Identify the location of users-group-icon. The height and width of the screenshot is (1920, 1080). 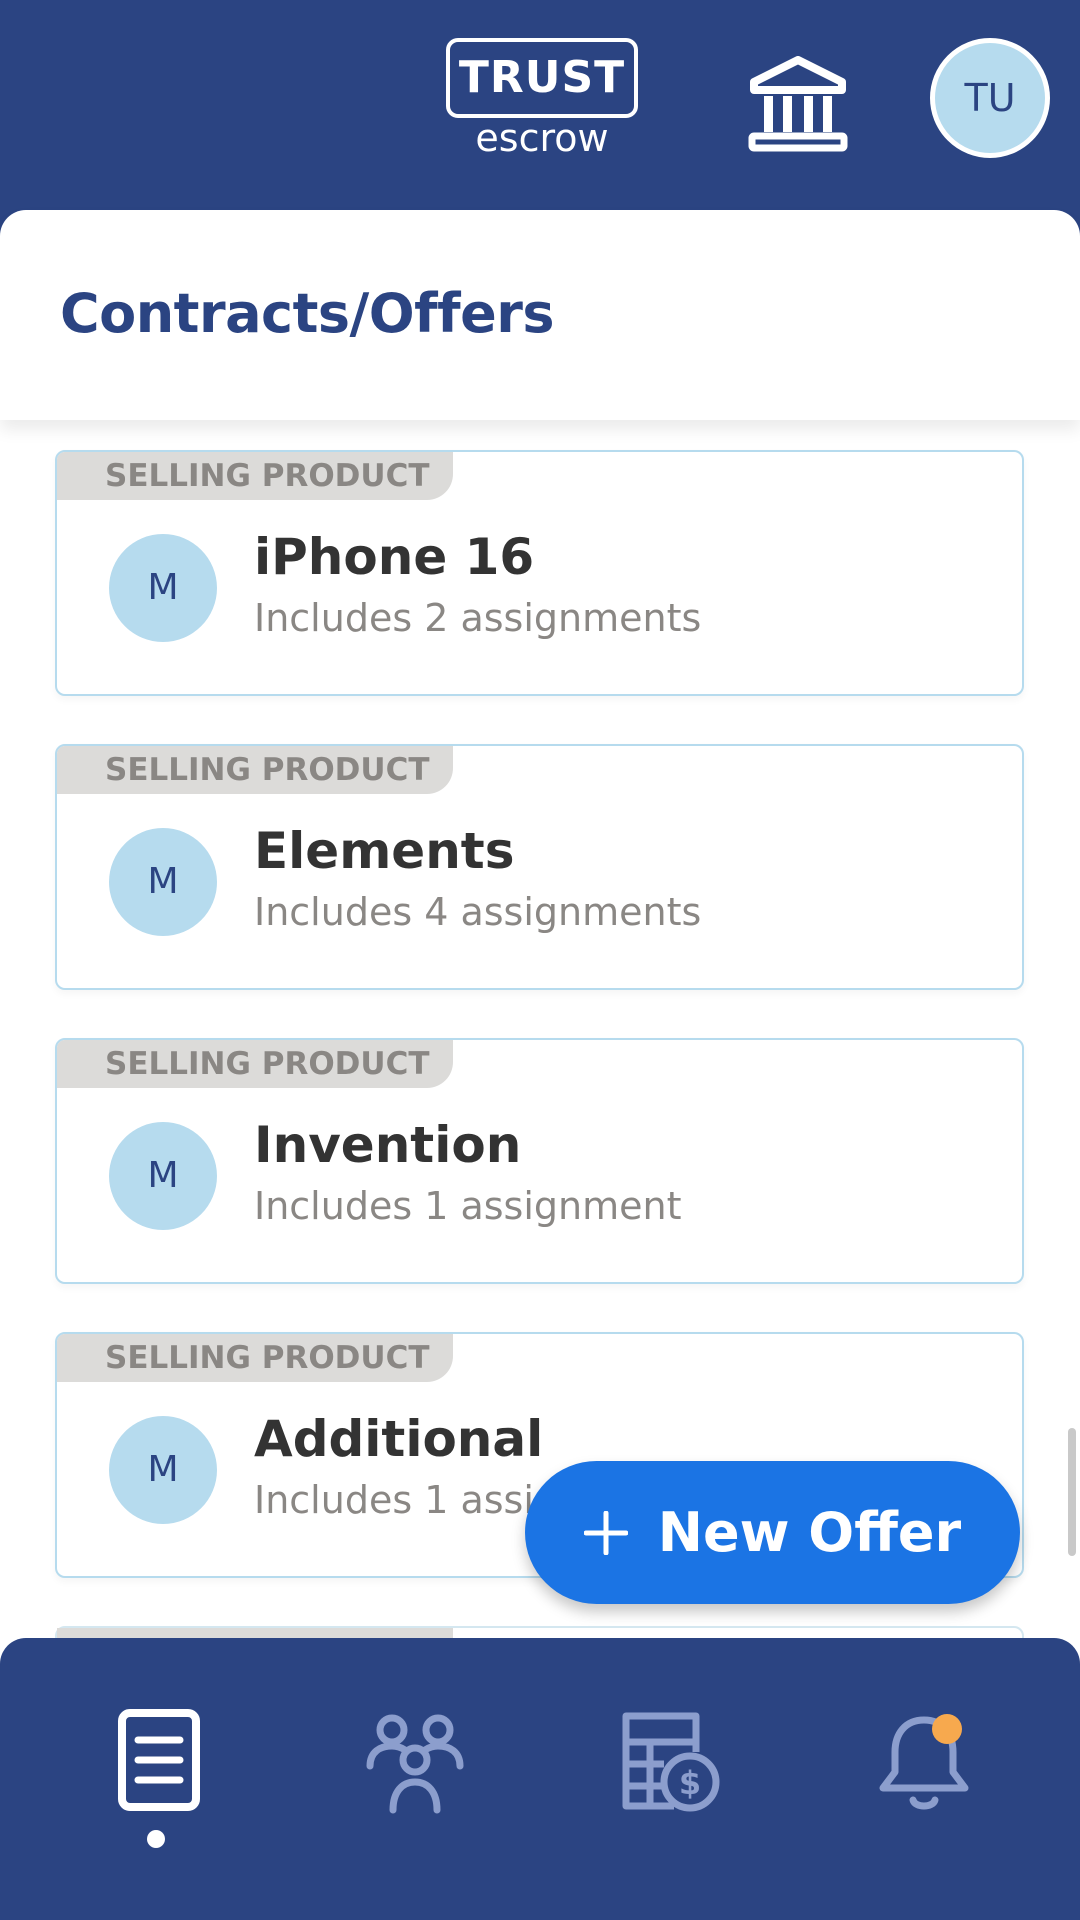
(415, 1763).